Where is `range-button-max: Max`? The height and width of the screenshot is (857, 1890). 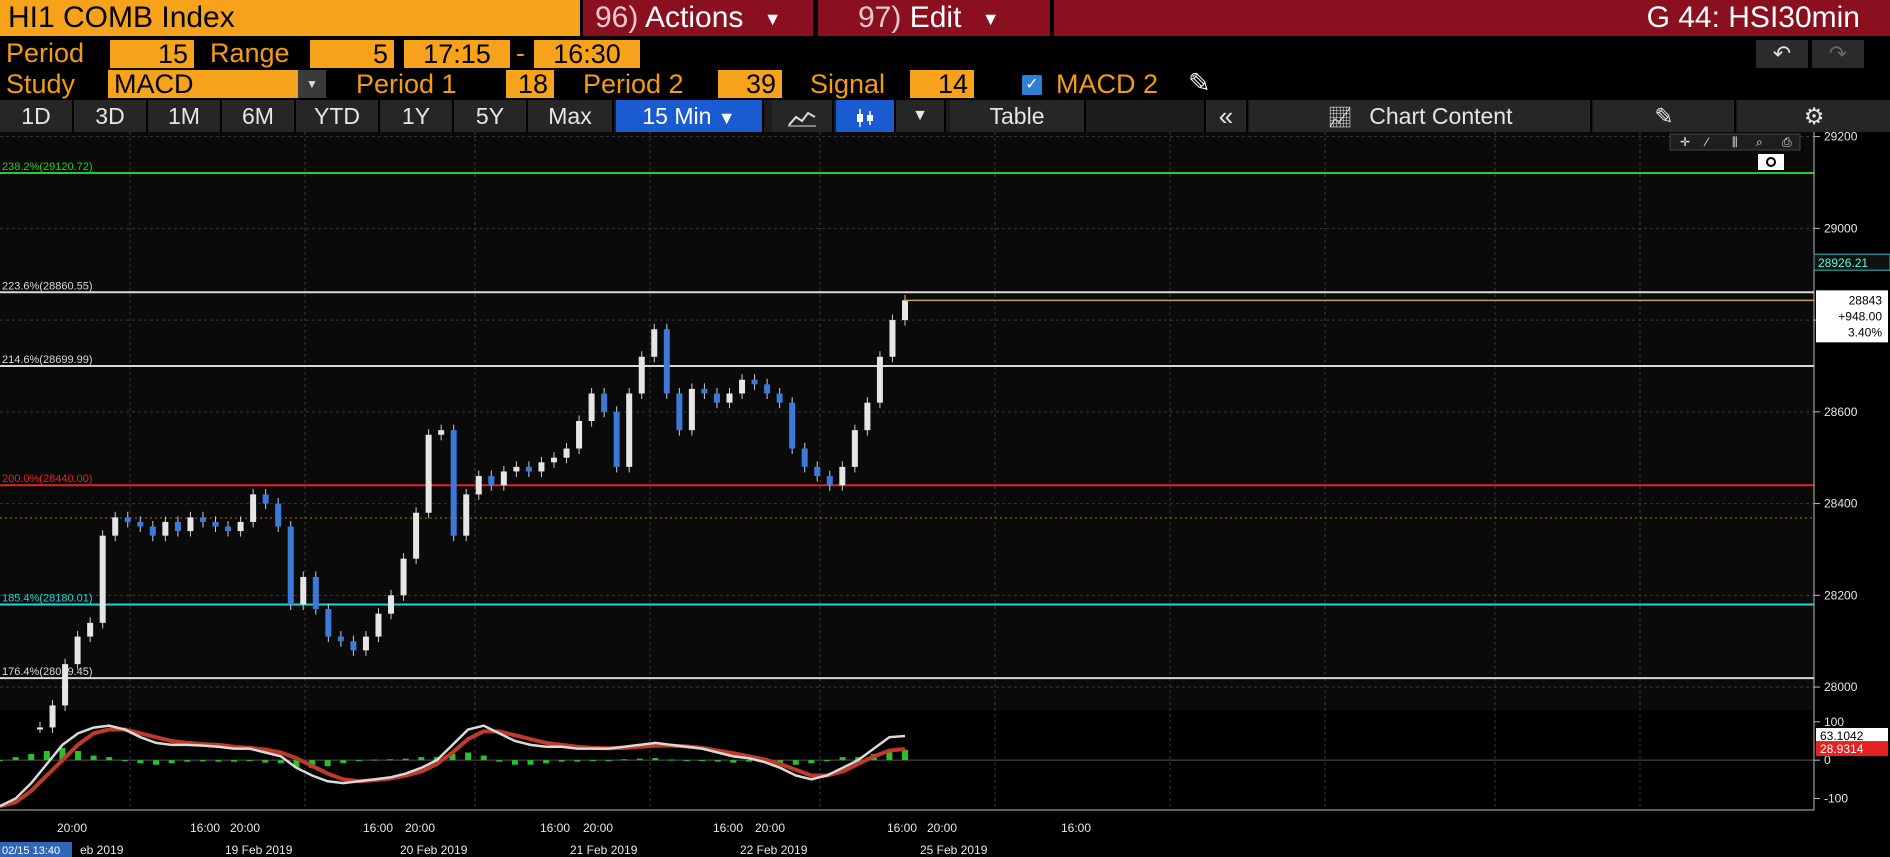
range-button-max: Max is located at coordinates (571, 116).